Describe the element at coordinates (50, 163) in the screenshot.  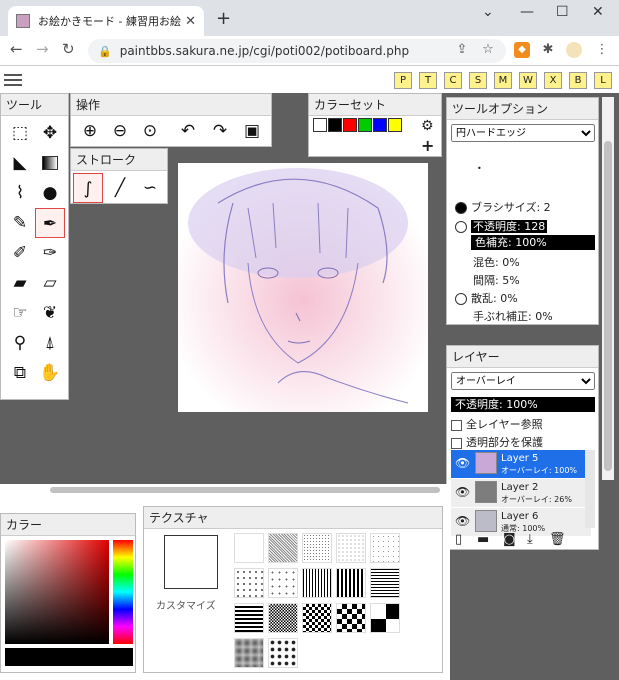
I see `gradient-icon` at that location.